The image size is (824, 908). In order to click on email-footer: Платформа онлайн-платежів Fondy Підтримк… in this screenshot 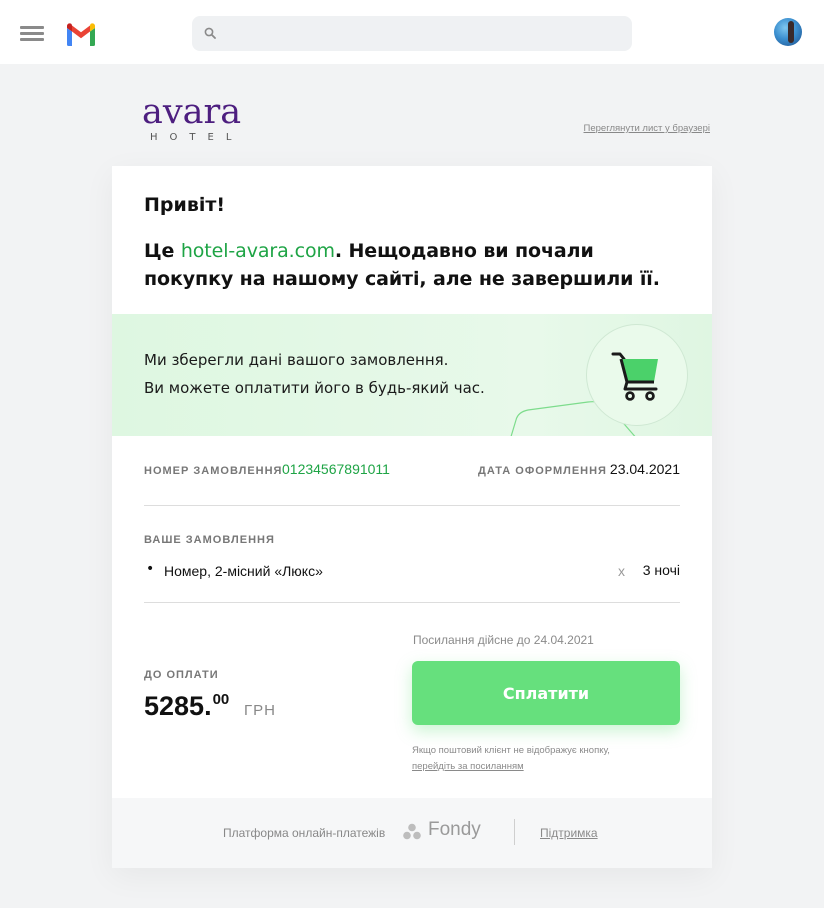, I will do `click(412, 833)`.